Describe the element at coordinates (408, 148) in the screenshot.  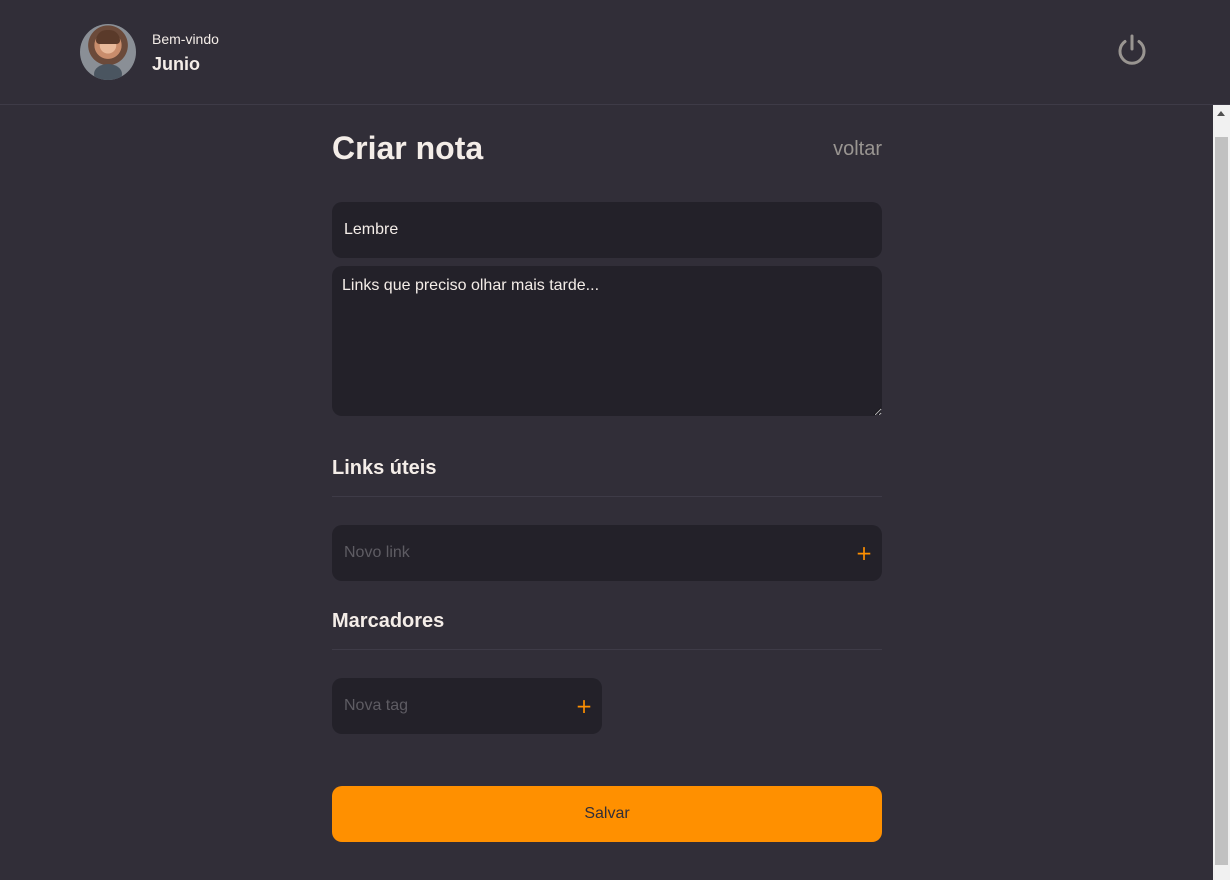
I see `page-title: Criar nota` at that location.